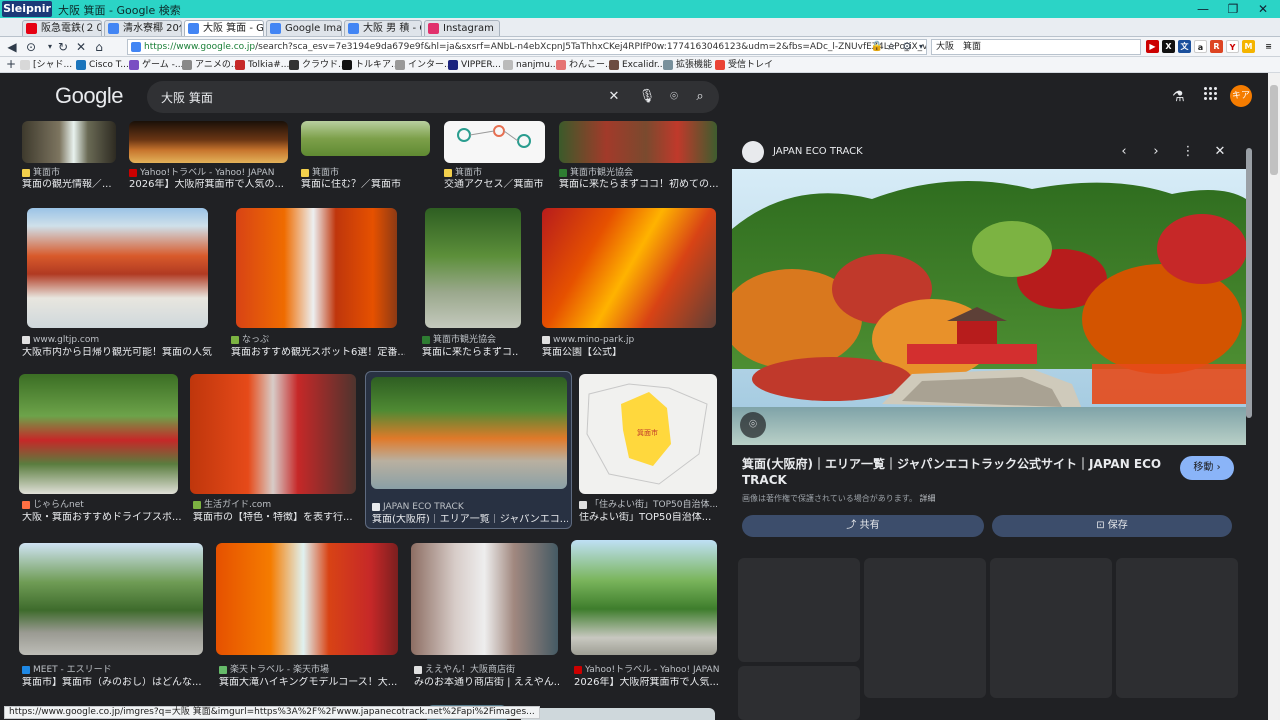 The image size is (1280, 720). What do you see at coordinates (1249, 420) in the screenshot?
I see `panel-scrollbar` at bounding box center [1249, 420].